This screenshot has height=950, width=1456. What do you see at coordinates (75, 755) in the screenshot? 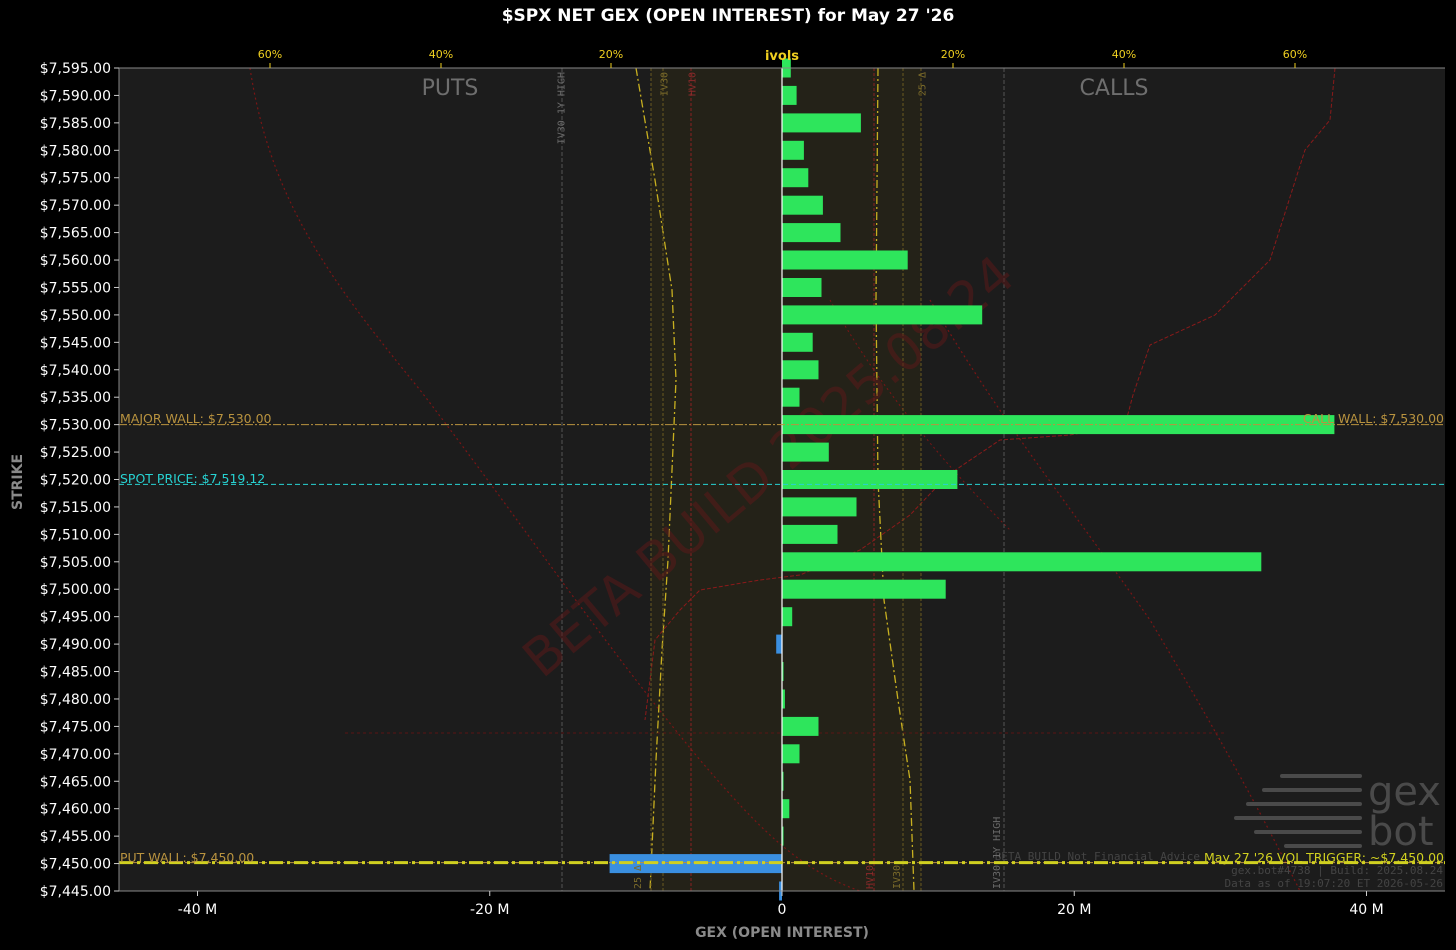
I see `y-tick-label: $7,470.00` at bounding box center [75, 755].